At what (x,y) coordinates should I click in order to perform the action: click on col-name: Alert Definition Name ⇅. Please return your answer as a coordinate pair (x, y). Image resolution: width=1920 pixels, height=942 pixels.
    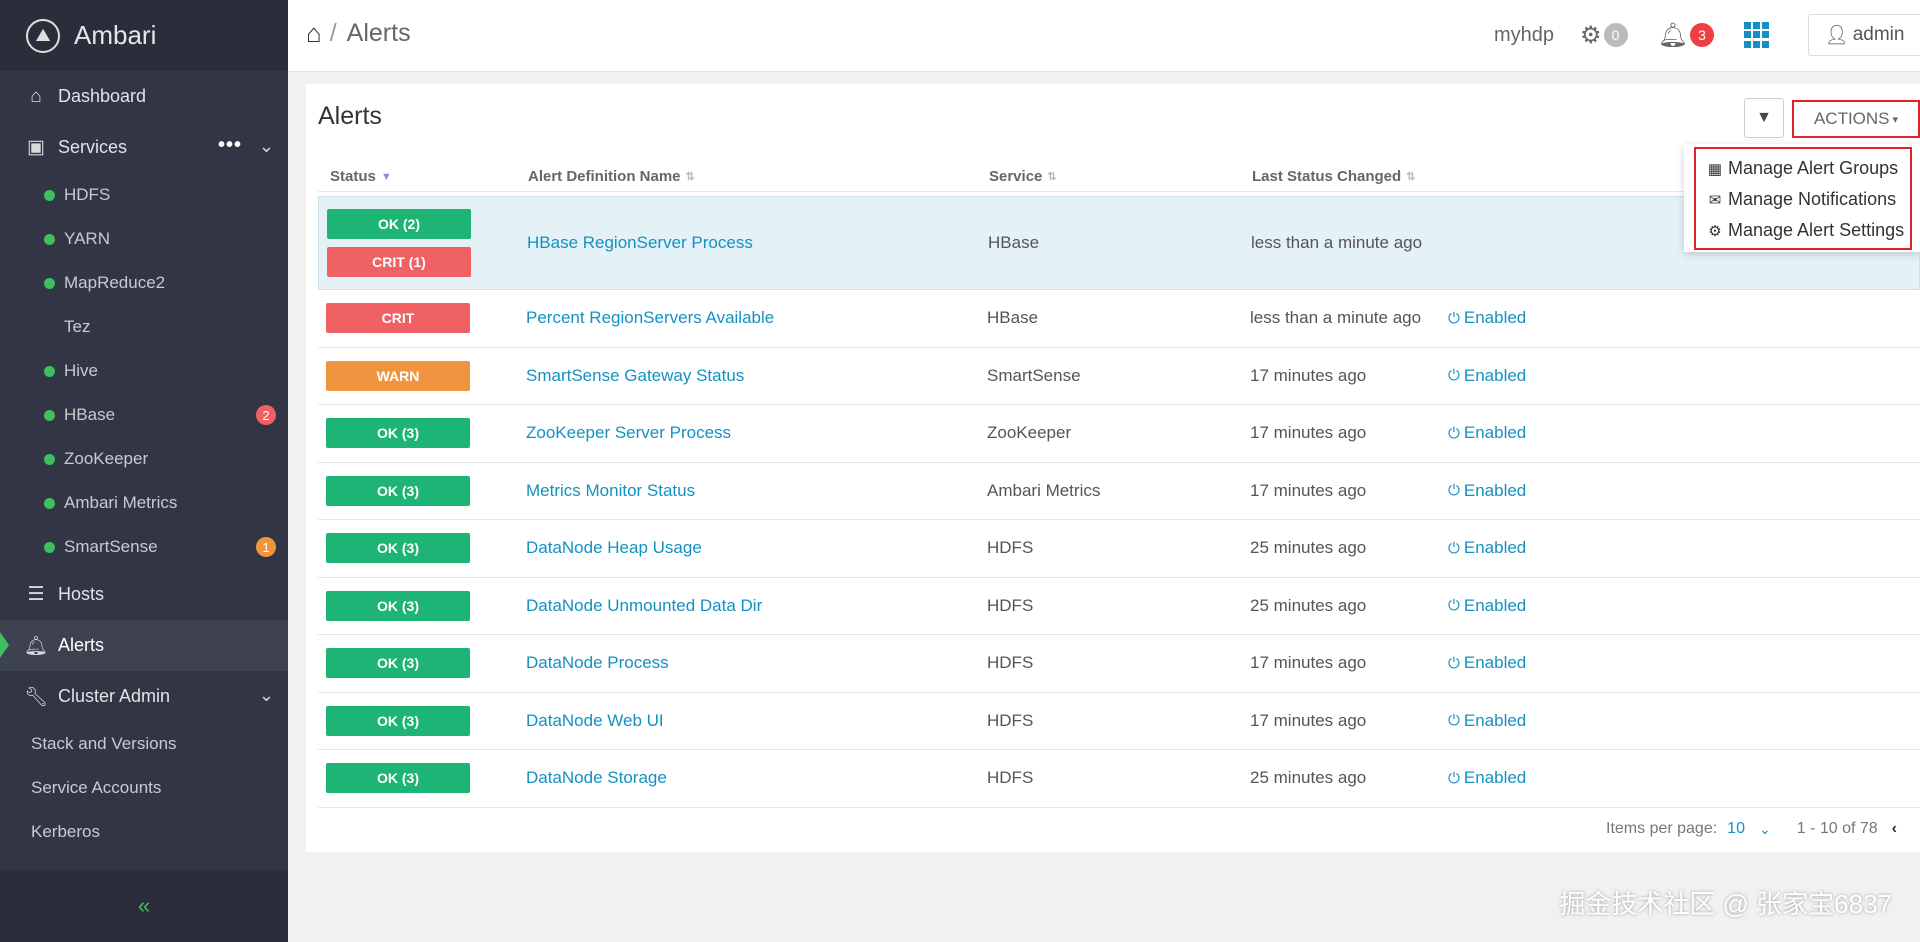
    Looking at the image, I should click on (611, 176).